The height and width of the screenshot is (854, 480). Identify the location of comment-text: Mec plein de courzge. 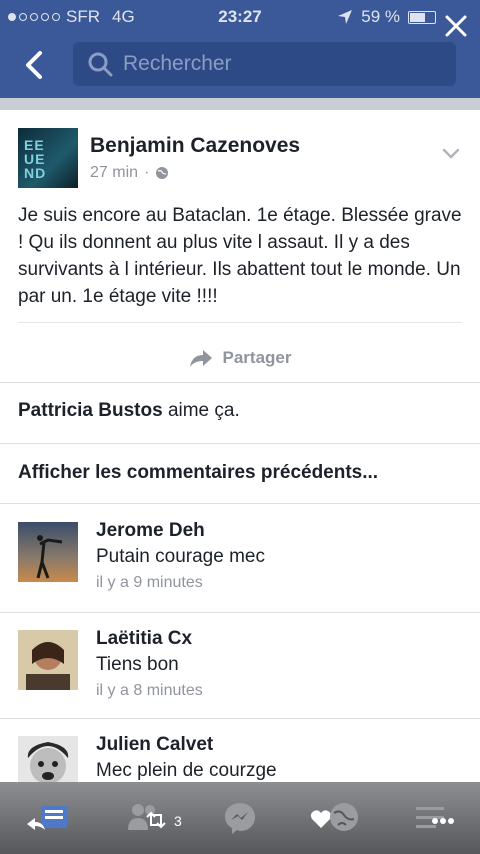
(186, 770).